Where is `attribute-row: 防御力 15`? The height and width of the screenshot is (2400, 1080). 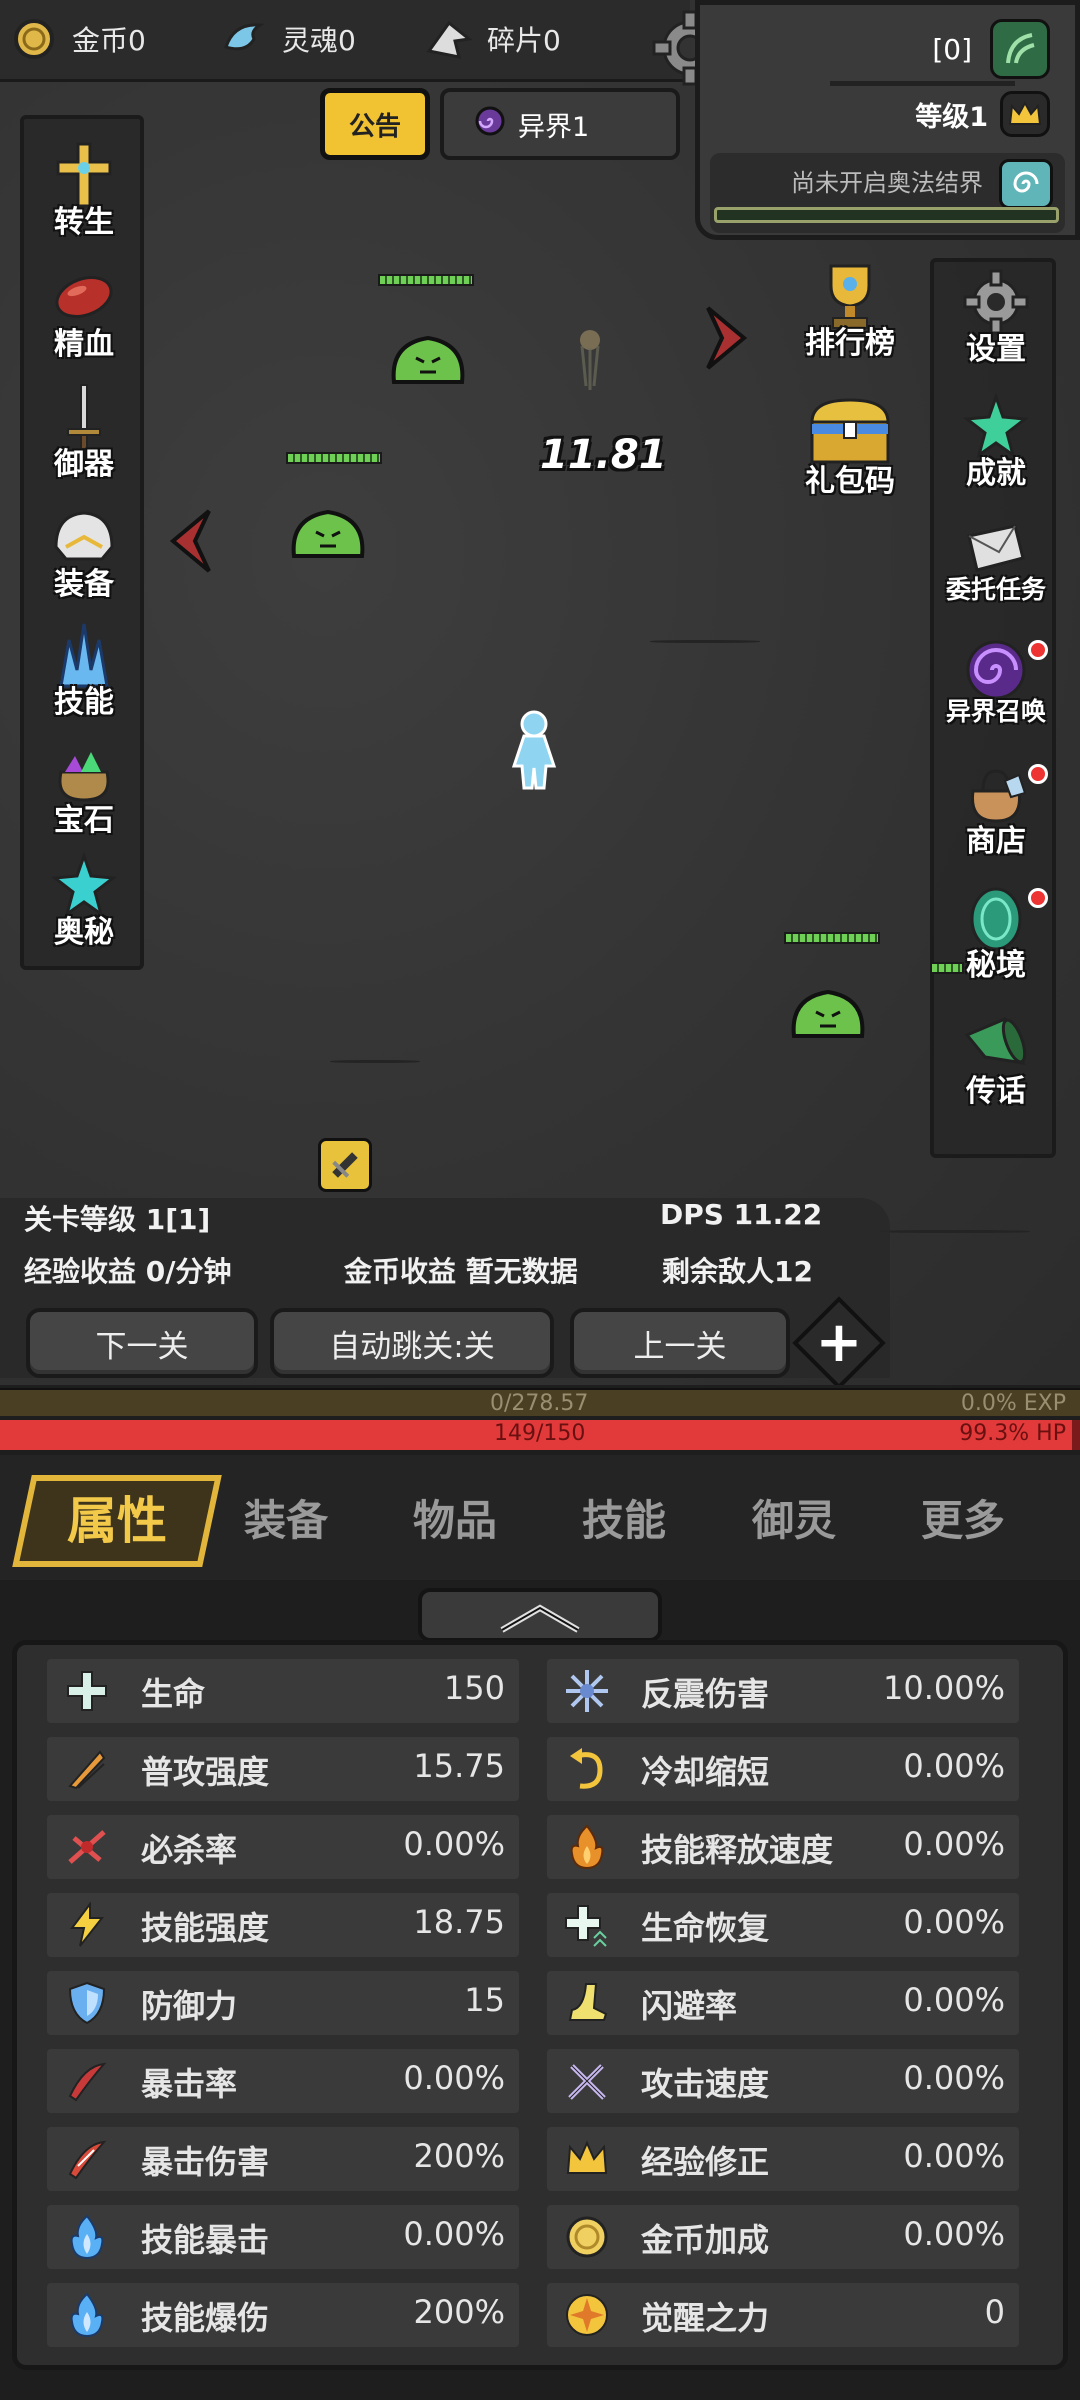
attribute-row: 防御力 15 is located at coordinates (283, 2003).